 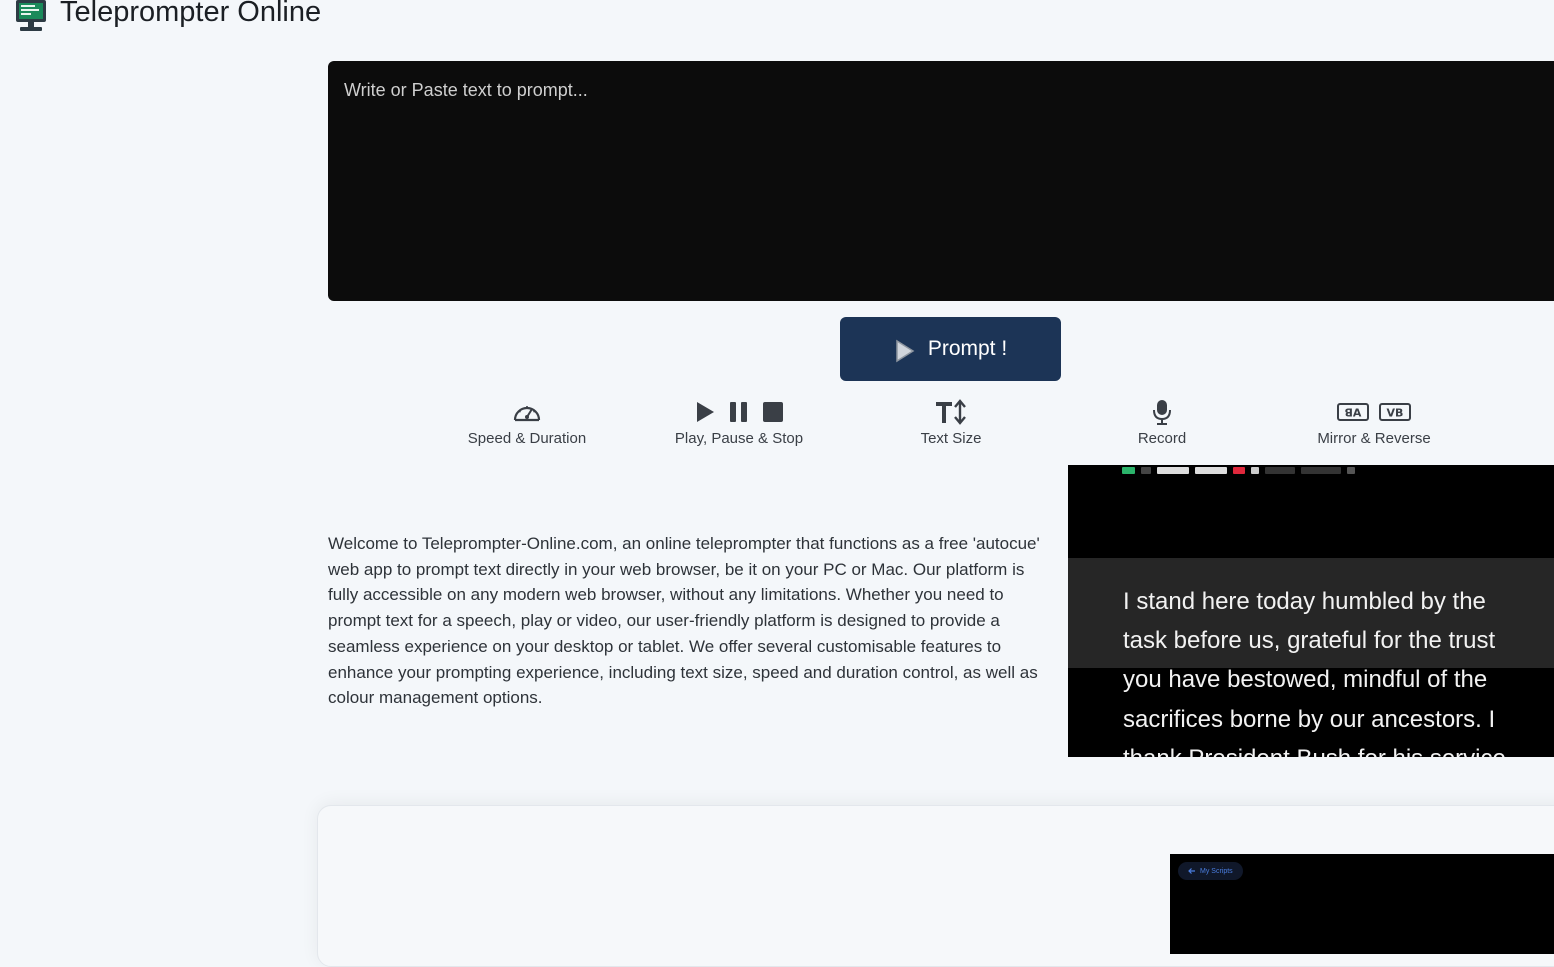 I want to click on mirror-icon: ꓭA, so click(x=1353, y=412).